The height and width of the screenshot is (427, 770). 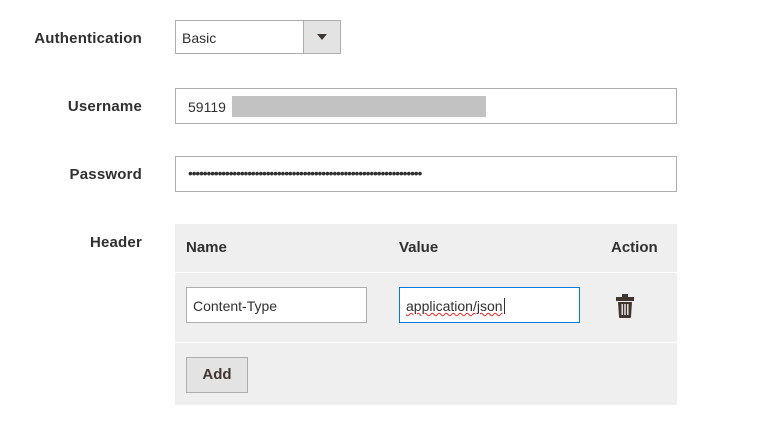 What do you see at coordinates (206, 247) in the screenshot?
I see `column-header-name: Name` at bounding box center [206, 247].